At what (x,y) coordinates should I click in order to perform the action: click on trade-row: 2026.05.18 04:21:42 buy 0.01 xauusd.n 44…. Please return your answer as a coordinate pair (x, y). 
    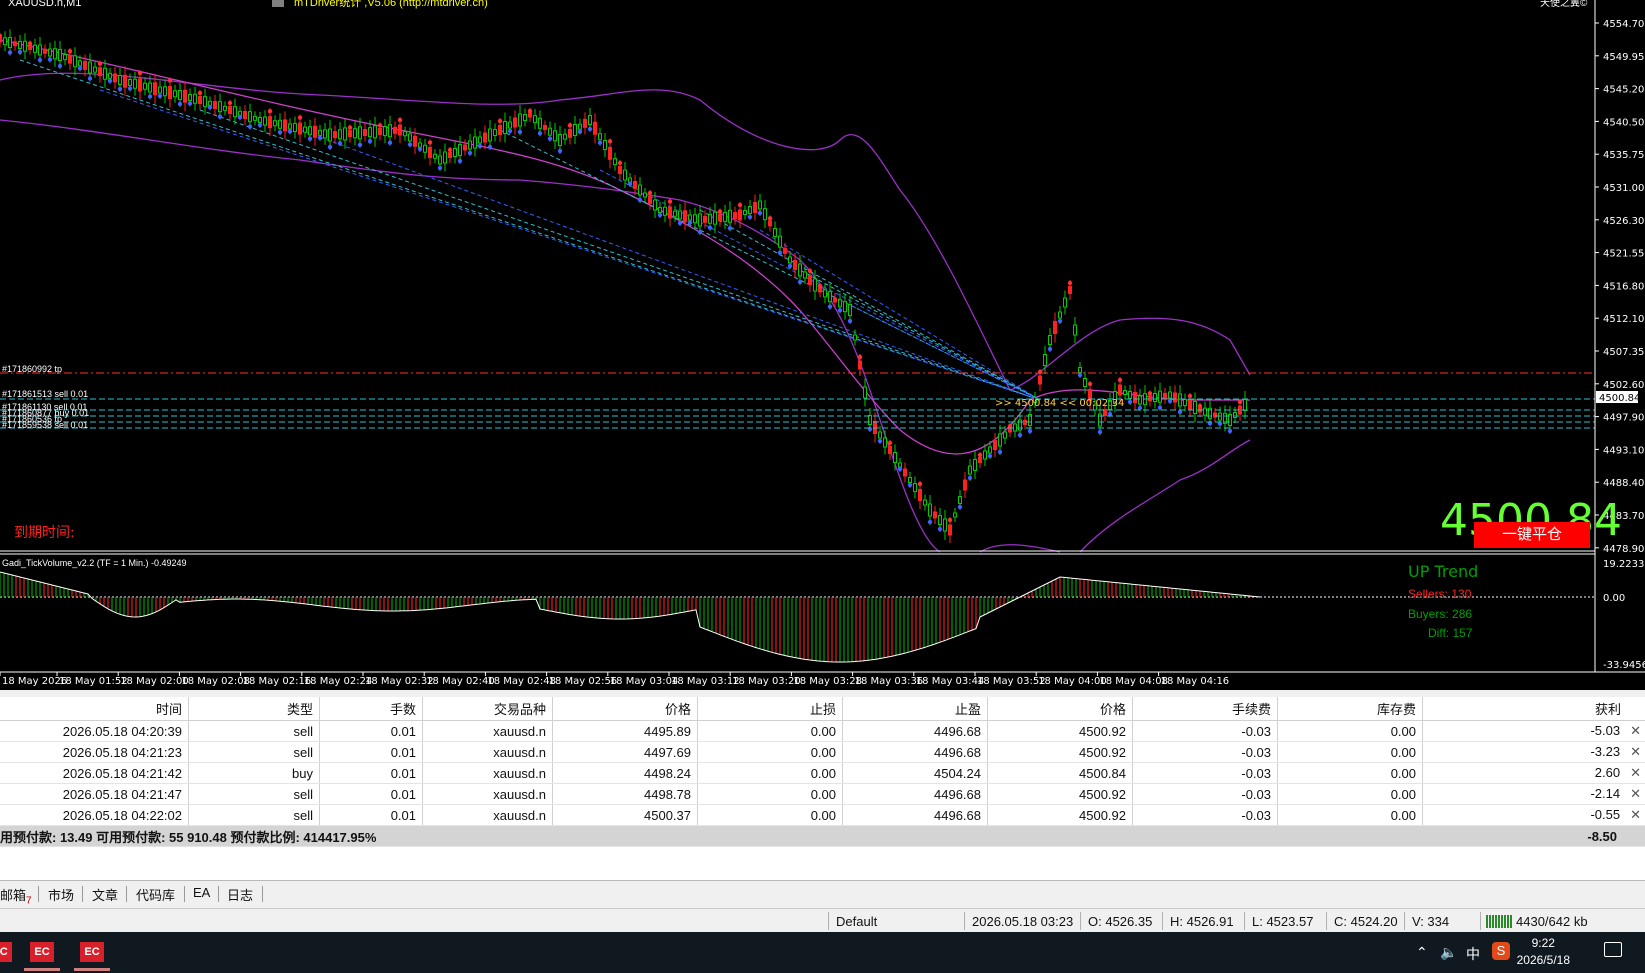
    Looking at the image, I should click on (822, 773).